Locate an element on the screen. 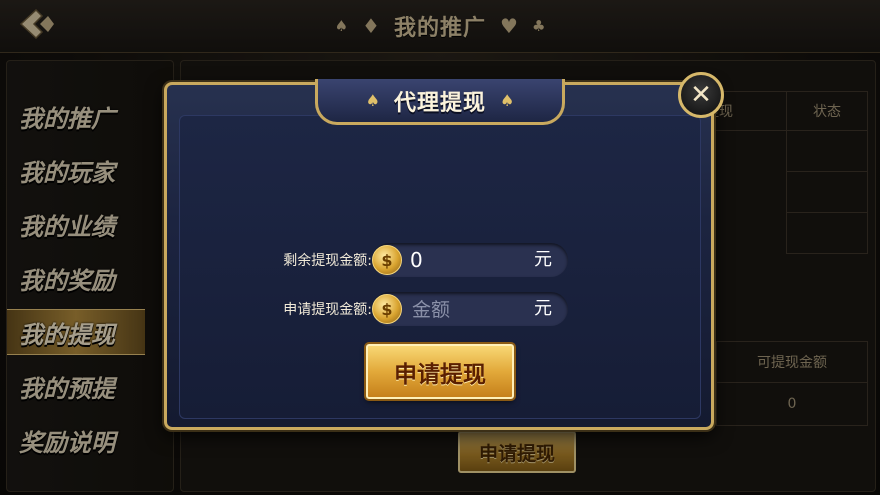  close-button: ✕ is located at coordinates (701, 95).